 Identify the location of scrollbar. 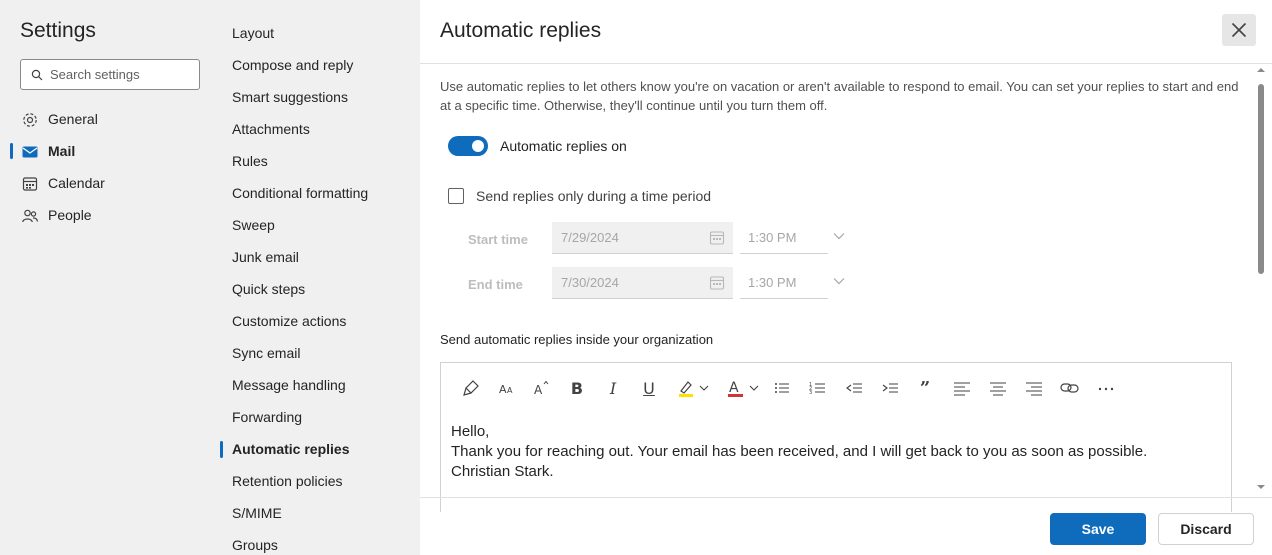
(1261, 279).